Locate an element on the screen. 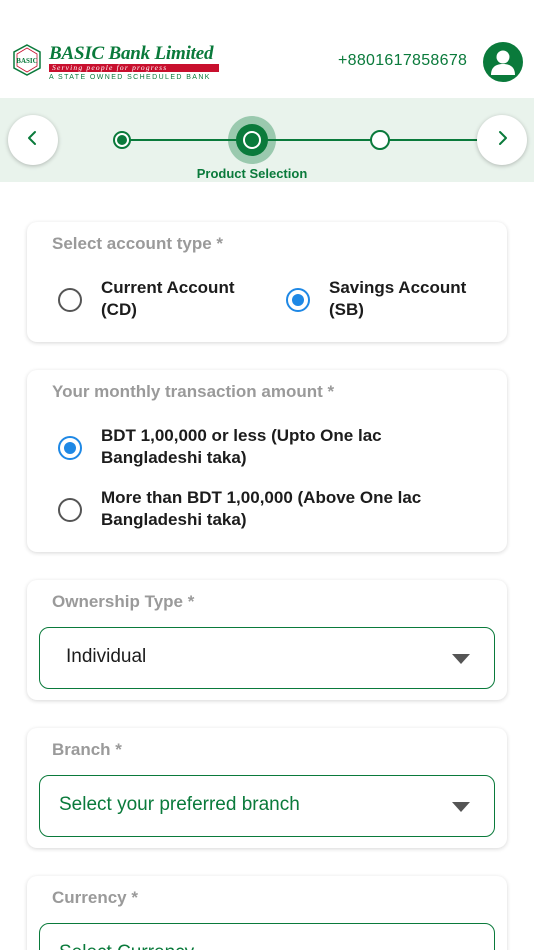  step-connector is located at coordinates (302, 140).